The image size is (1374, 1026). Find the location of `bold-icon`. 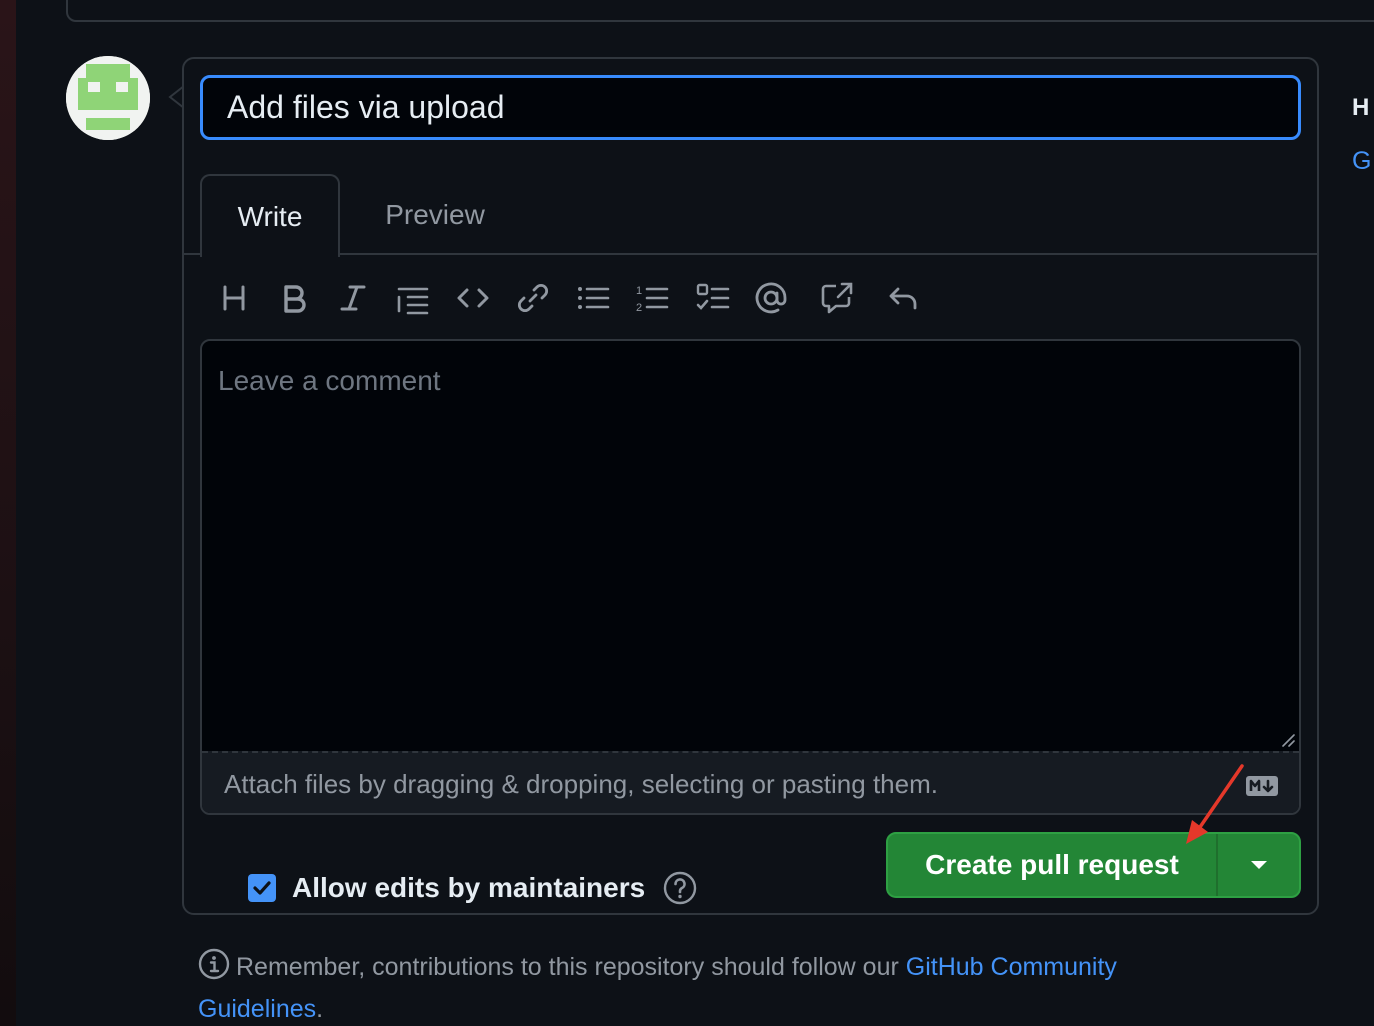

bold-icon is located at coordinates (294, 298).